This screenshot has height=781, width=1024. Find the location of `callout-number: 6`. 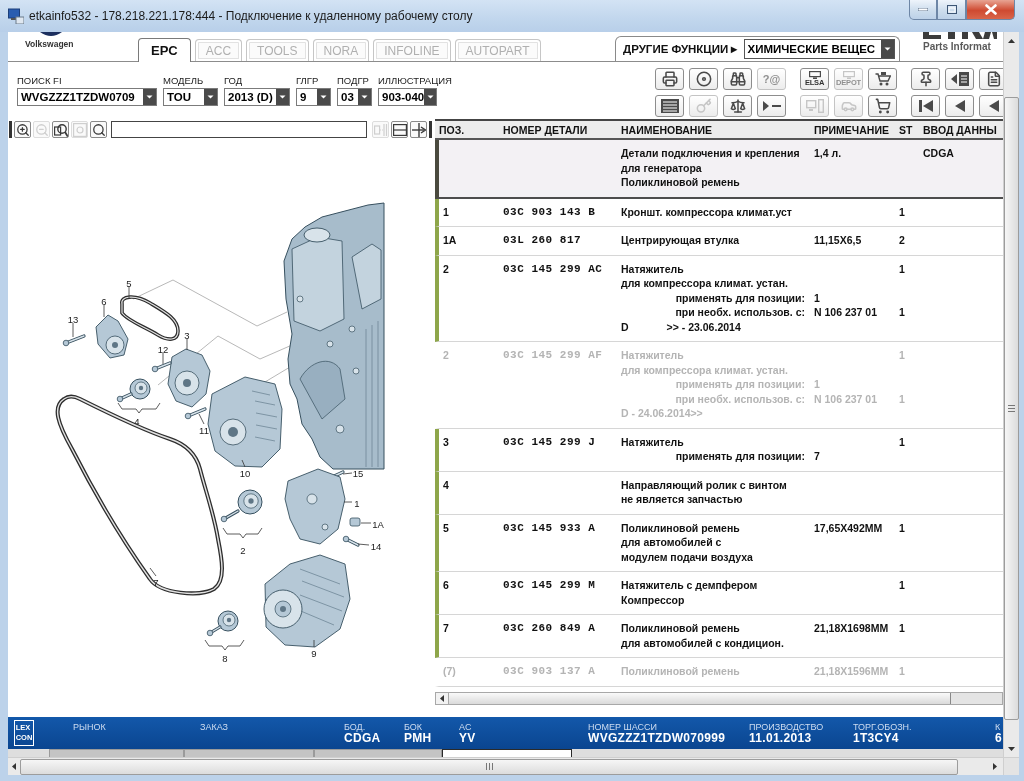

callout-number: 6 is located at coordinates (104, 301).